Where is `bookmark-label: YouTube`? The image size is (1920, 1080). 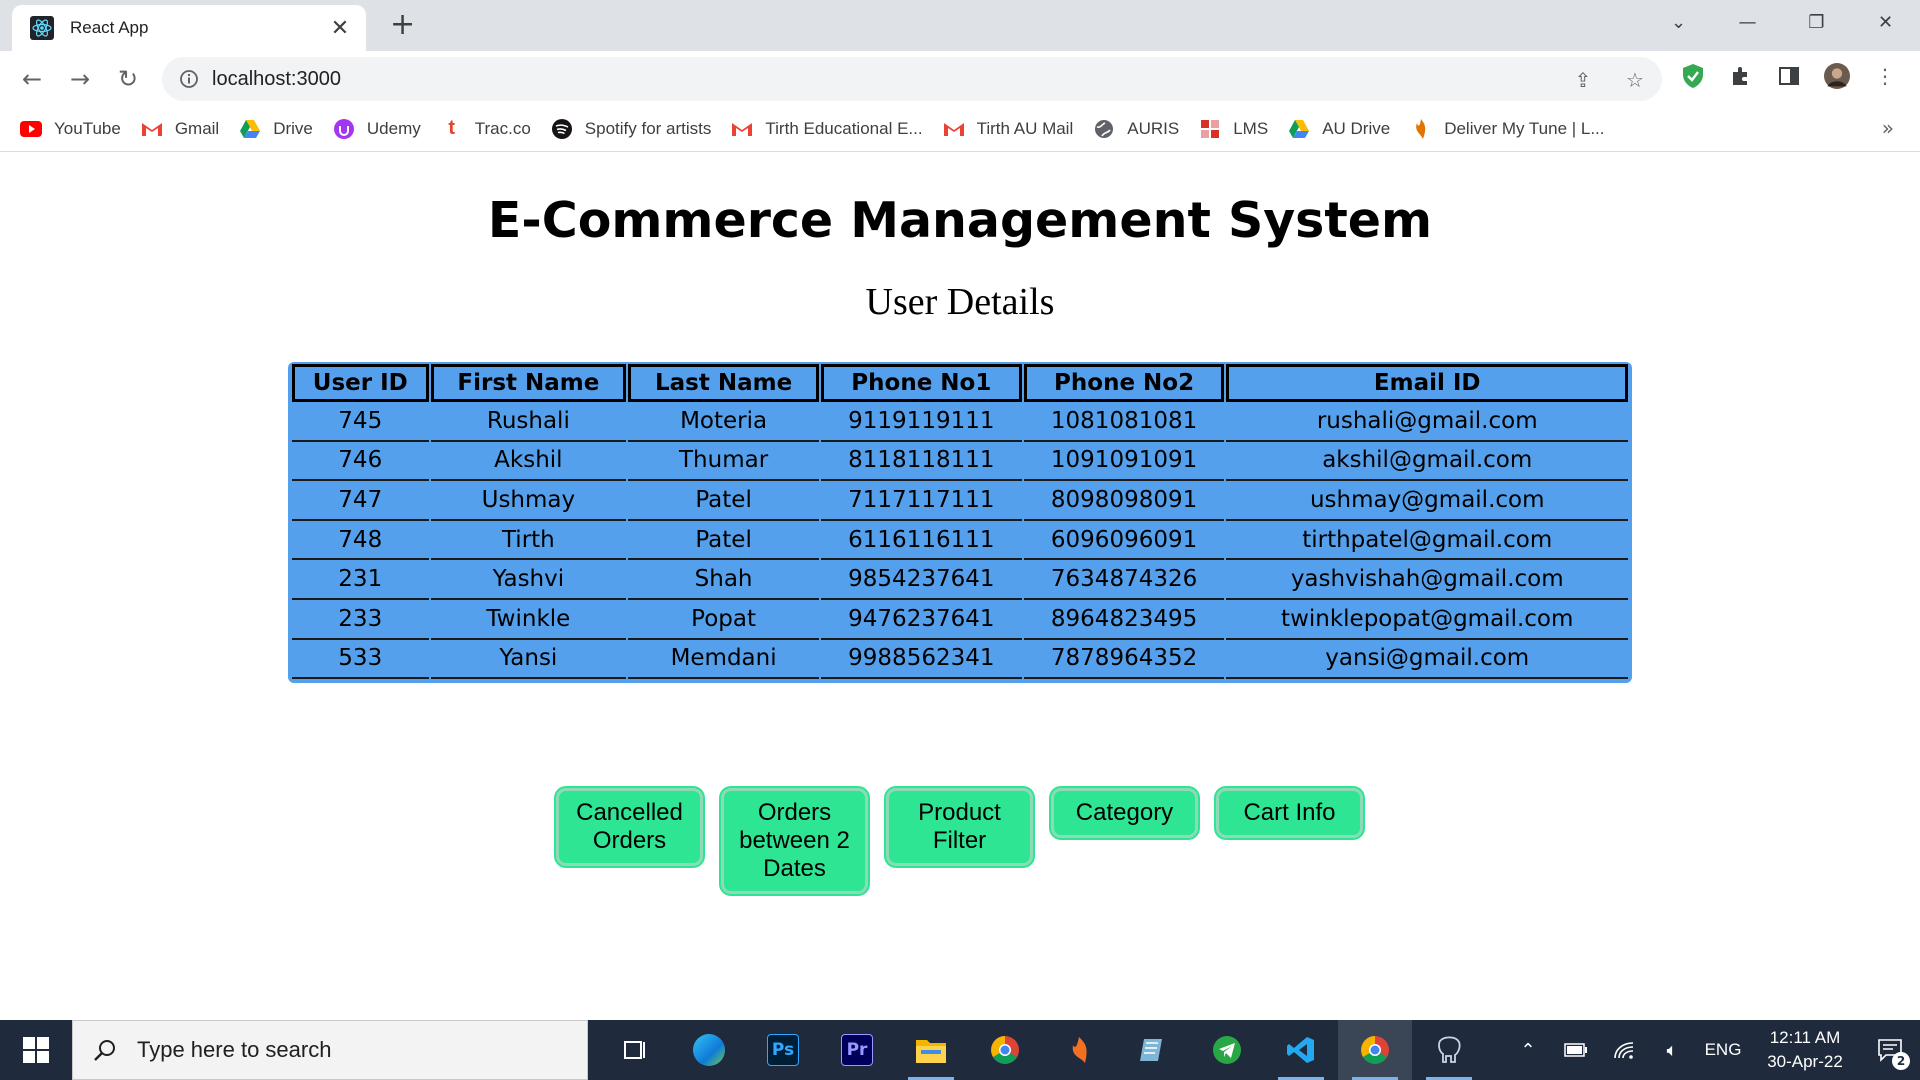 bookmark-label: YouTube is located at coordinates (87, 128).